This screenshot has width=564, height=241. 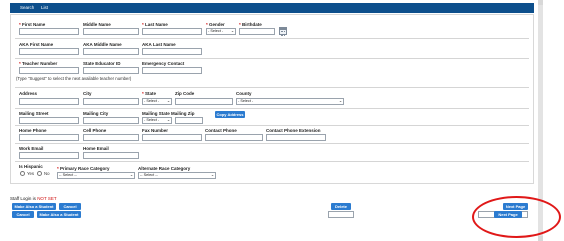 What do you see at coordinates (164, 168) in the screenshot?
I see `alternate-race-label: Alternate Race Category` at bounding box center [164, 168].